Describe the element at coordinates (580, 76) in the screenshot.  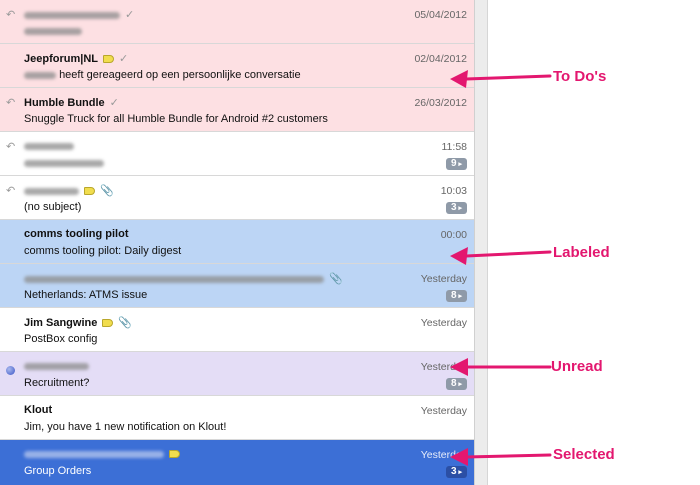
I see `annotation-todo: To Do's` at that location.